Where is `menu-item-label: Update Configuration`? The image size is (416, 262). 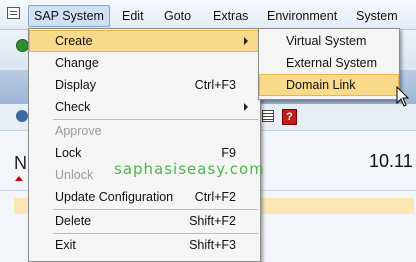 menu-item-label: Update Configuration is located at coordinates (114, 197).